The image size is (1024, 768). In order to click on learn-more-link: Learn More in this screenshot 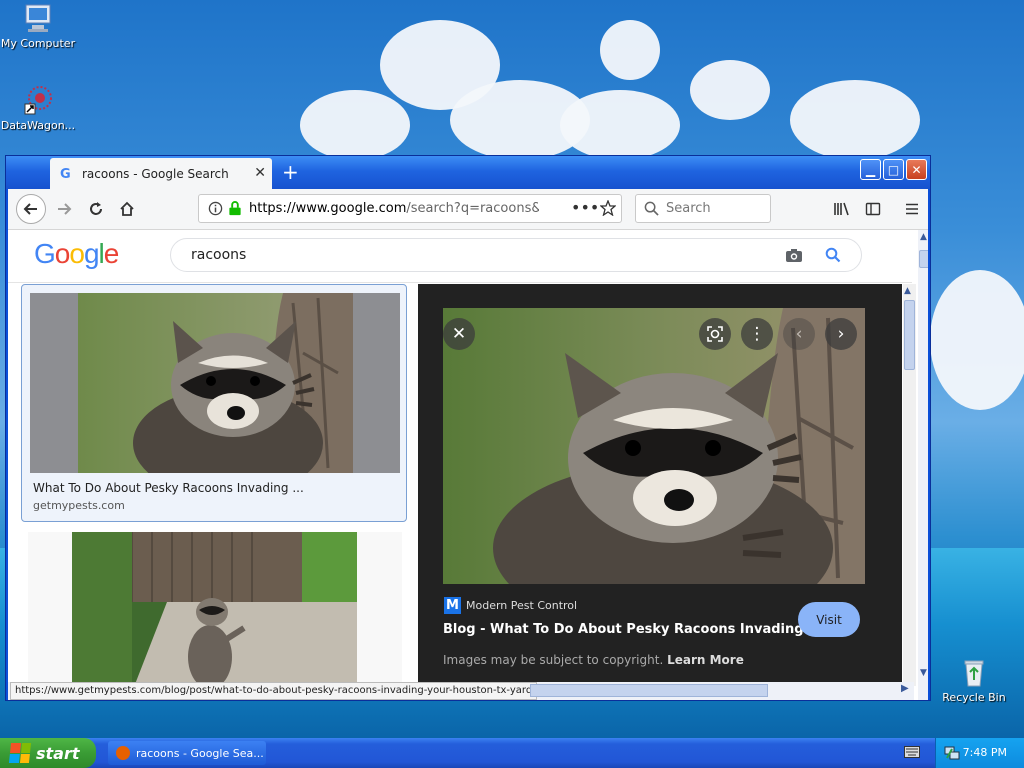, I will do `click(705, 660)`.